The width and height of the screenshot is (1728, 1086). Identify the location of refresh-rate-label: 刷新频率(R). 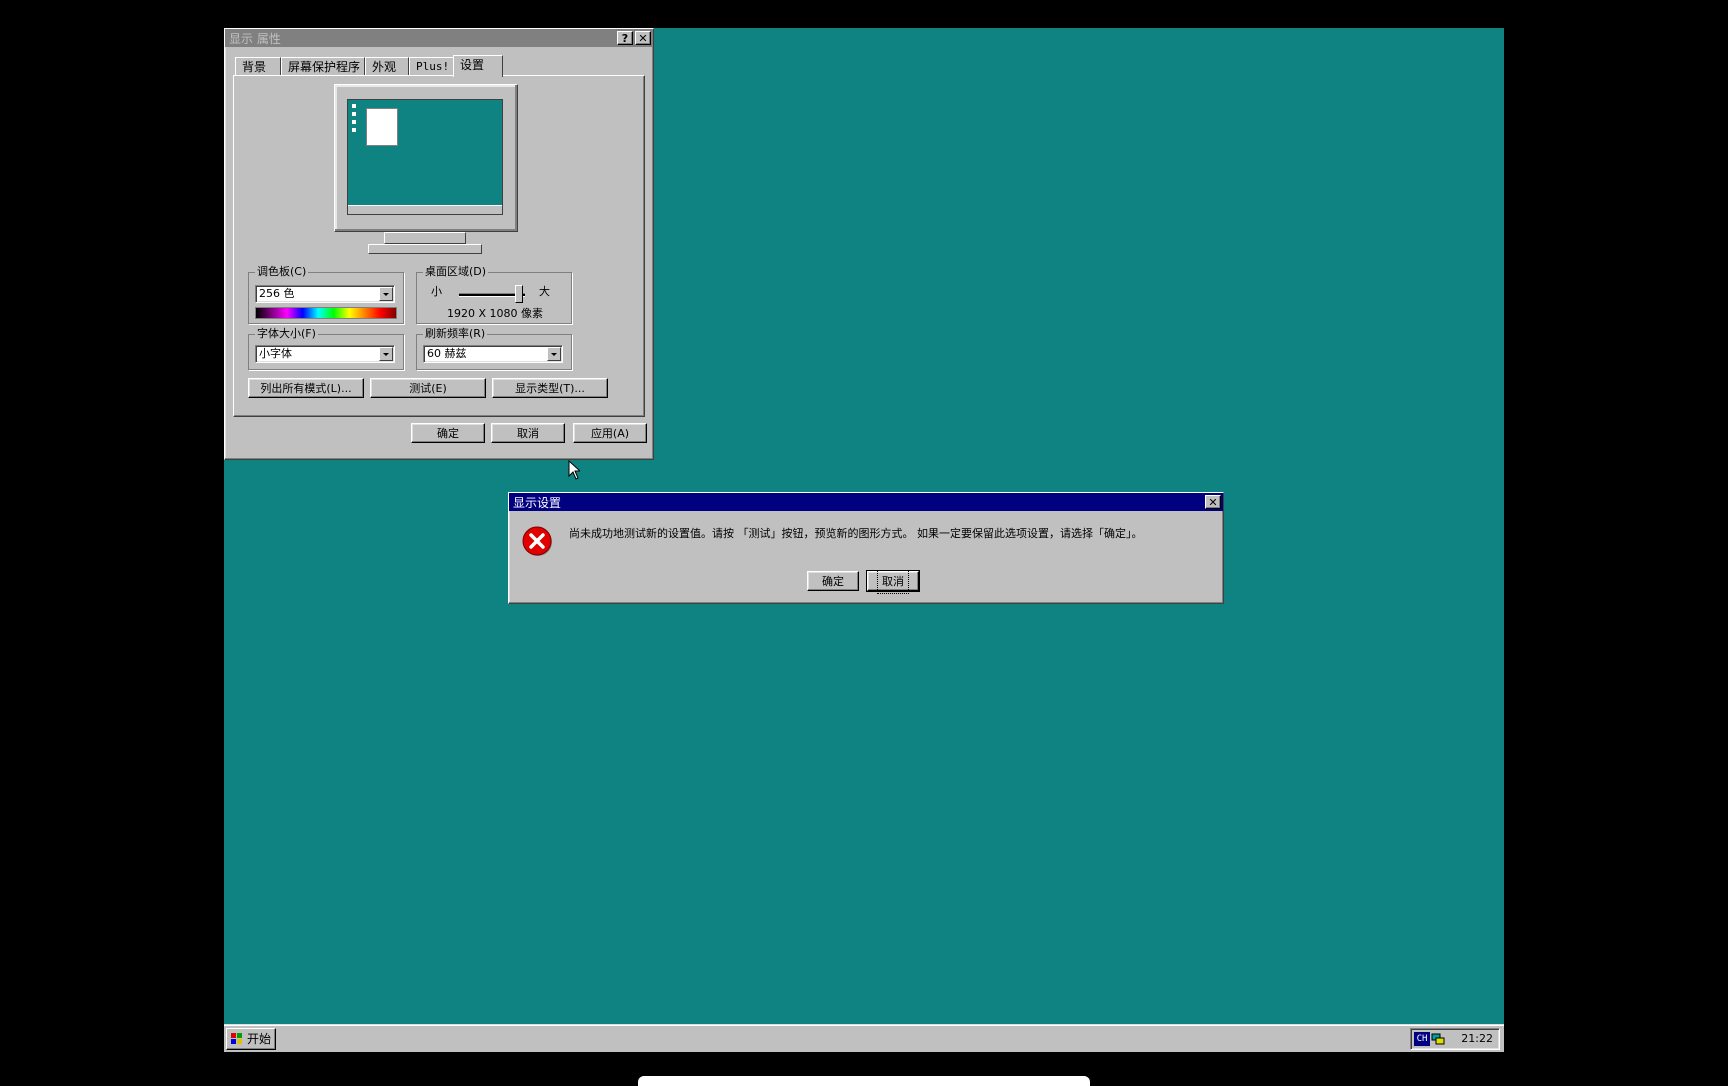
(455, 334).